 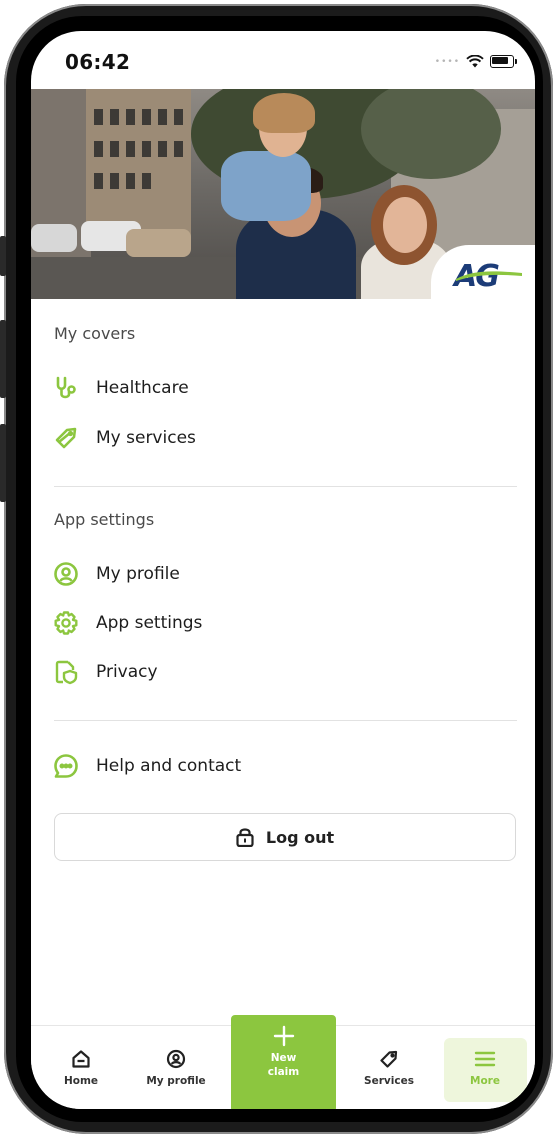 What do you see at coordinates (95, 333) in the screenshot?
I see `section-title-covers: My covers` at bounding box center [95, 333].